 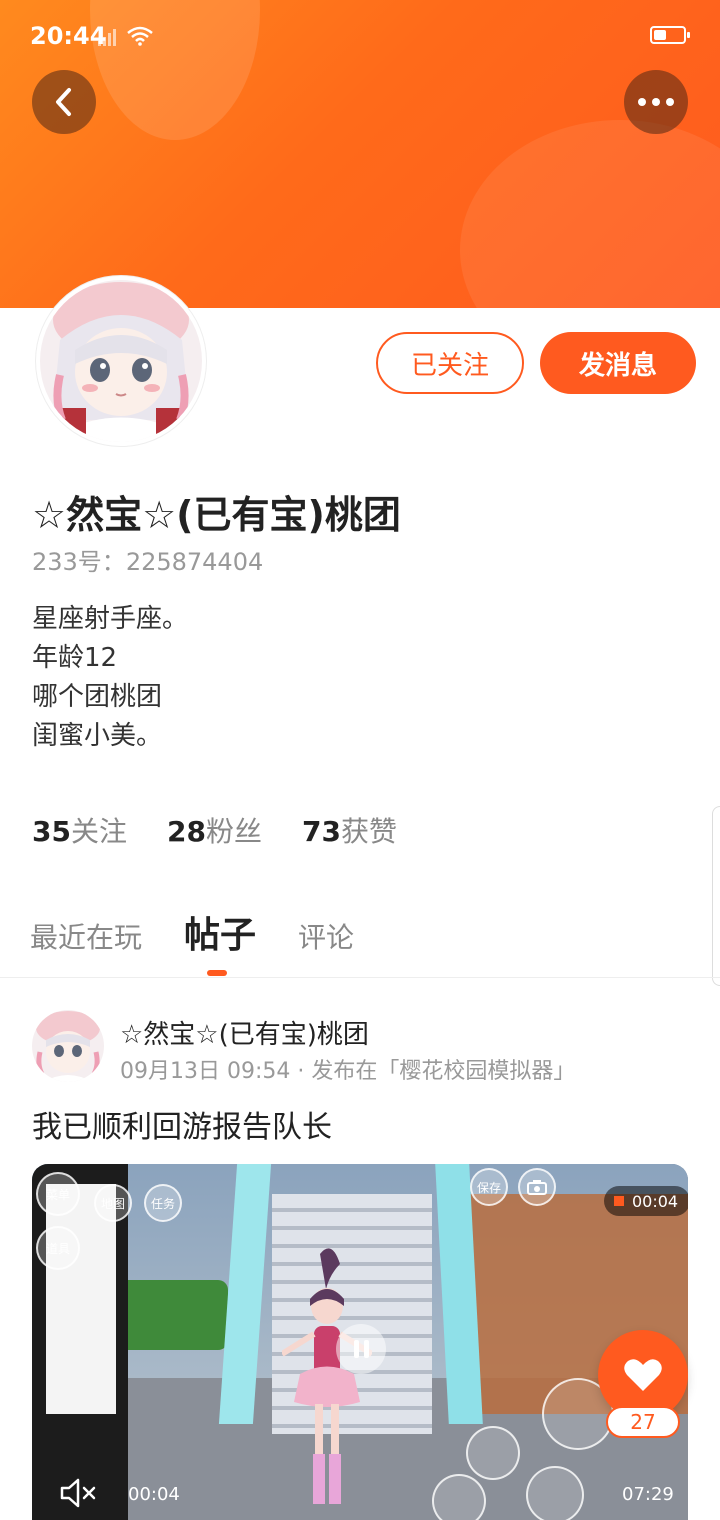 I want to click on send-message-button: 发消息, so click(x=618, y=363).